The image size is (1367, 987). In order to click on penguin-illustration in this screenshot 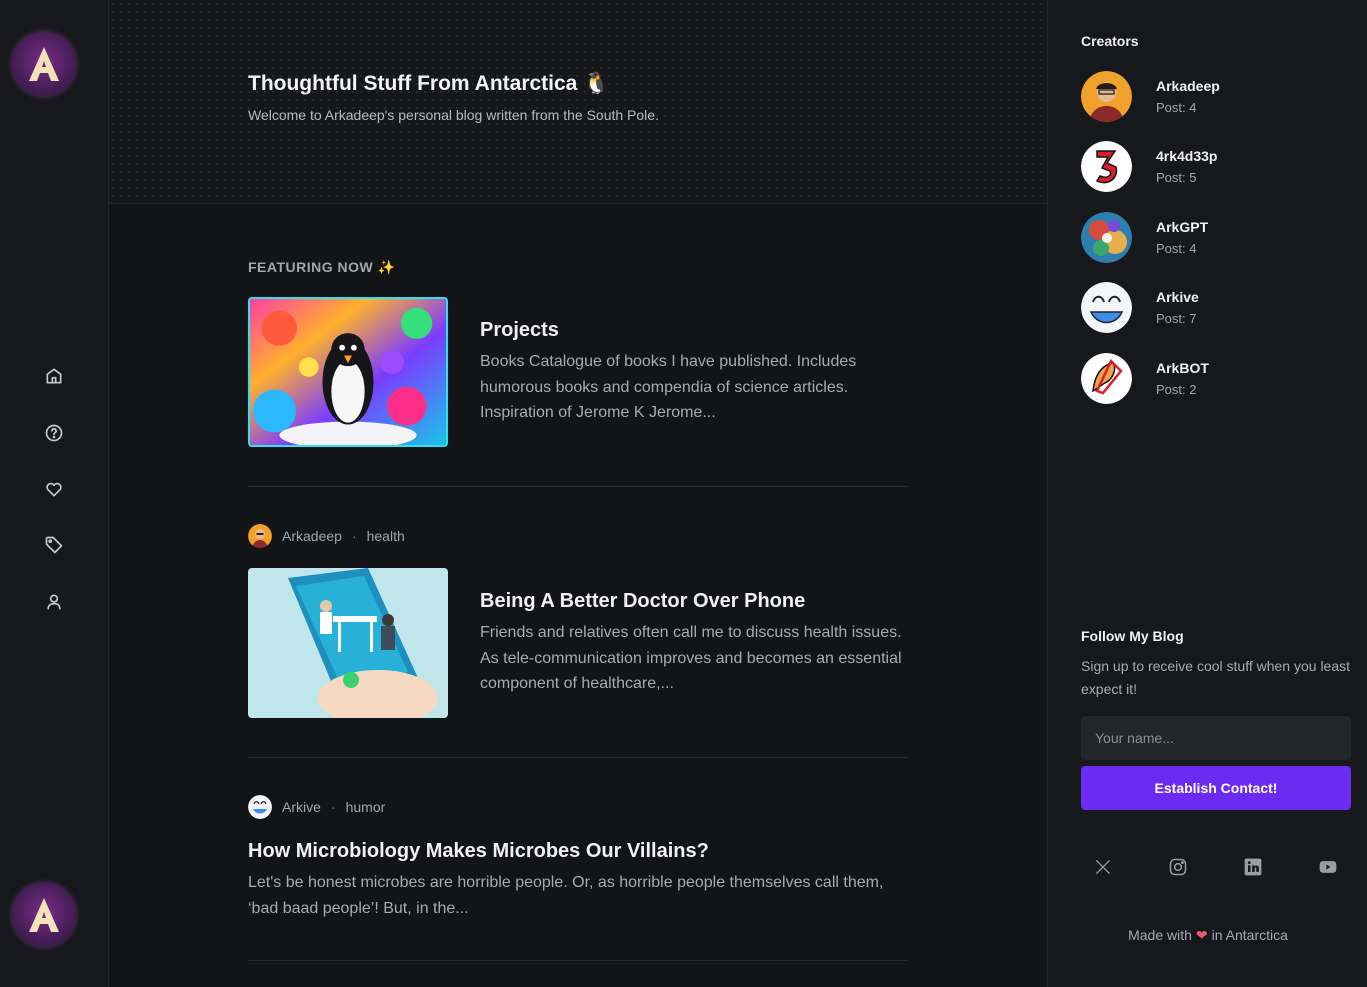, I will do `click(348, 372)`.